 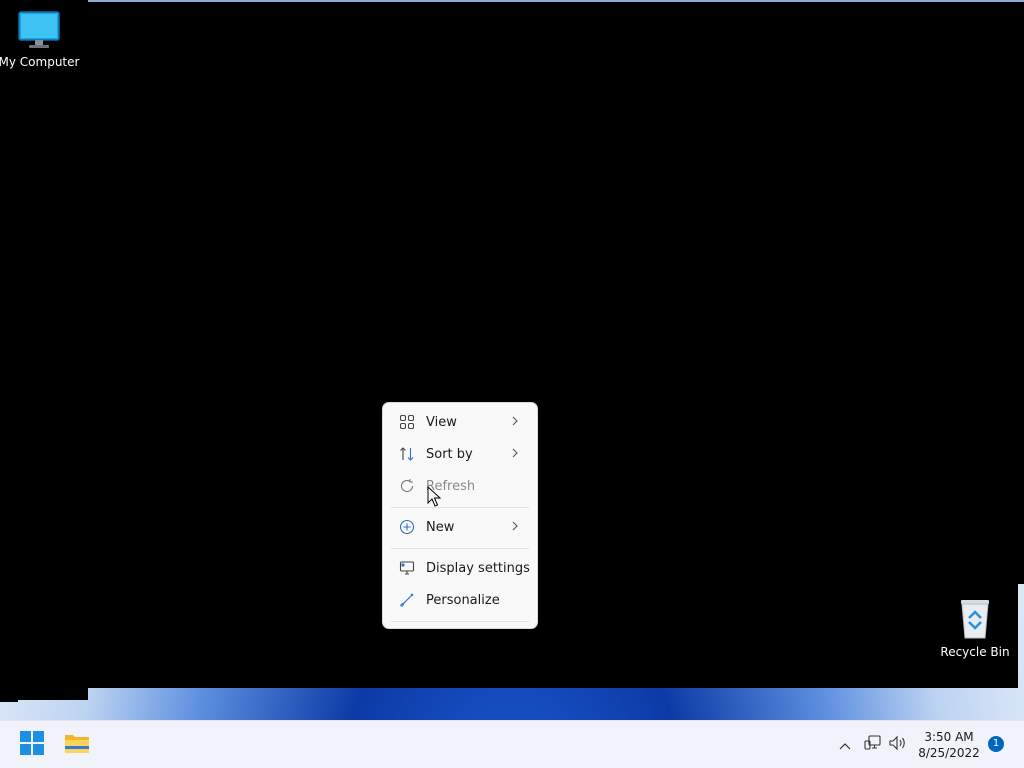 I want to click on windows-logo-icon, so click(x=32, y=745).